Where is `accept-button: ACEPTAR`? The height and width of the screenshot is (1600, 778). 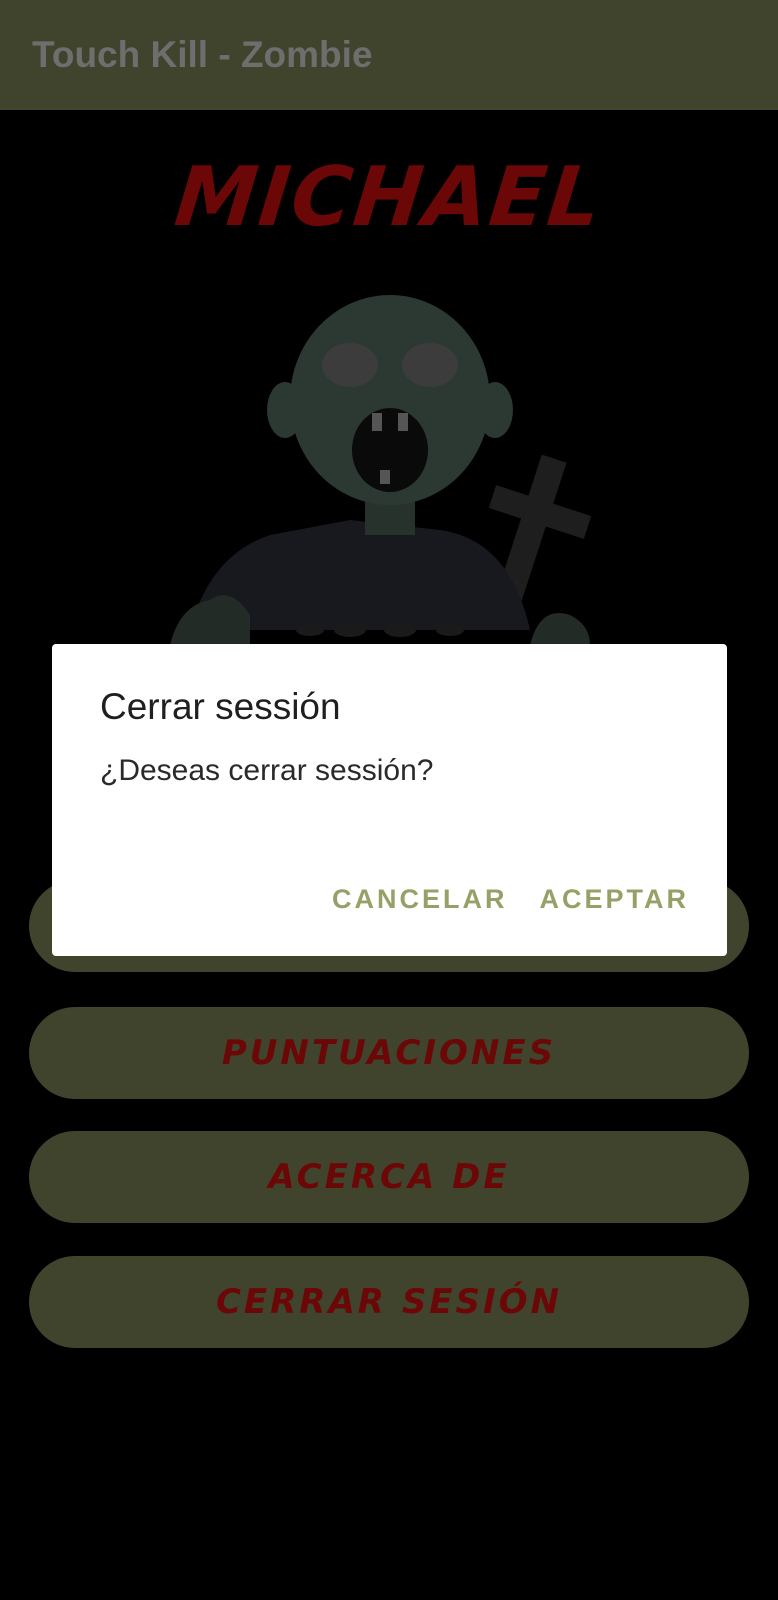 accept-button: ACEPTAR is located at coordinates (614, 899).